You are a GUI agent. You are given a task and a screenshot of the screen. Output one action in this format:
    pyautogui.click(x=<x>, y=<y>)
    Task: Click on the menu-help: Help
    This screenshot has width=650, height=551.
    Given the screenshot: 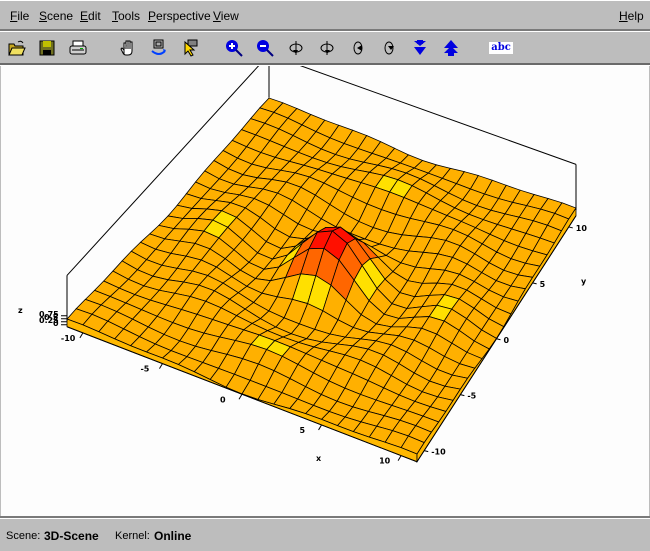 What is the action you would take?
    pyautogui.click(x=631, y=16)
    